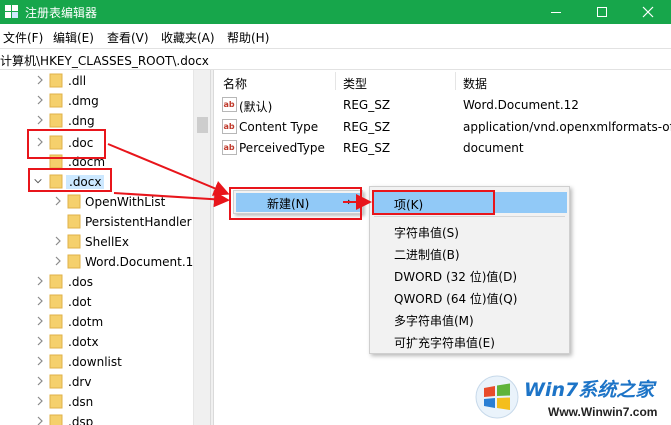 The width and height of the screenshot is (671, 425). I want to click on menu-file: 文件(F), so click(23, 37).